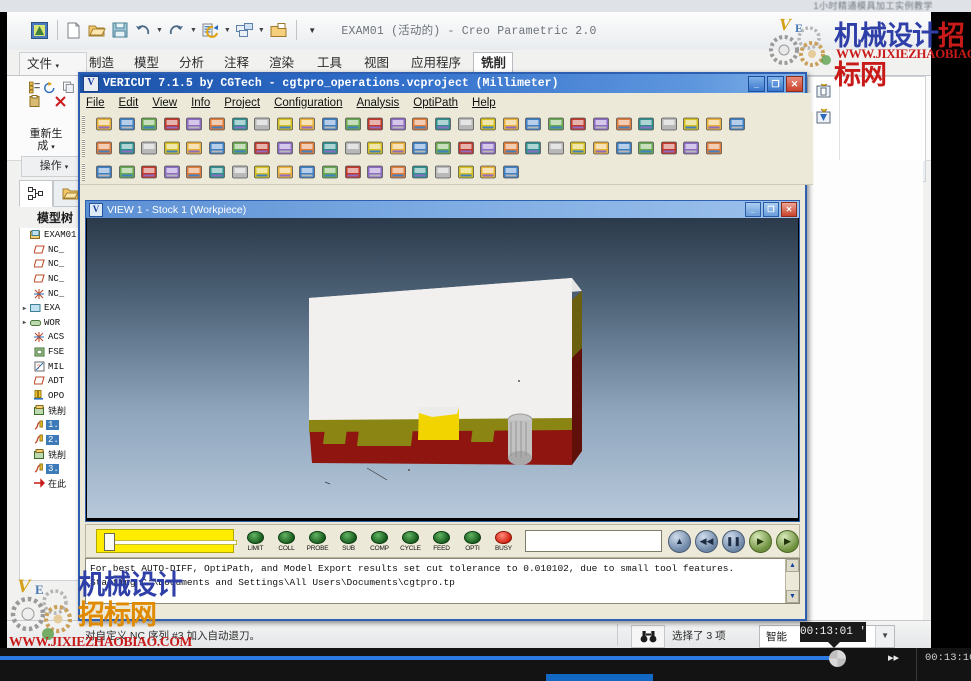  Describe the element at coordinates (194, 172) in the screenshot. I see `print-icon` at that location.